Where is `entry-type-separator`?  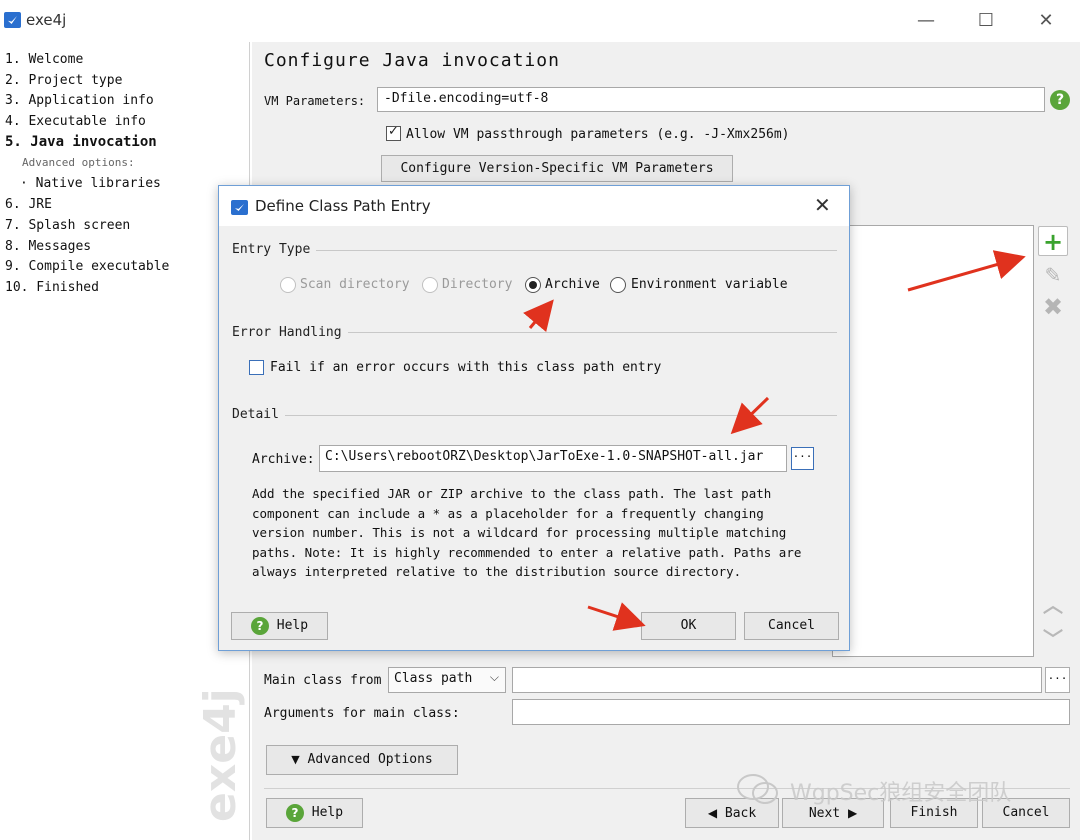
entry-type-separator is located at coordinates (535, 250).